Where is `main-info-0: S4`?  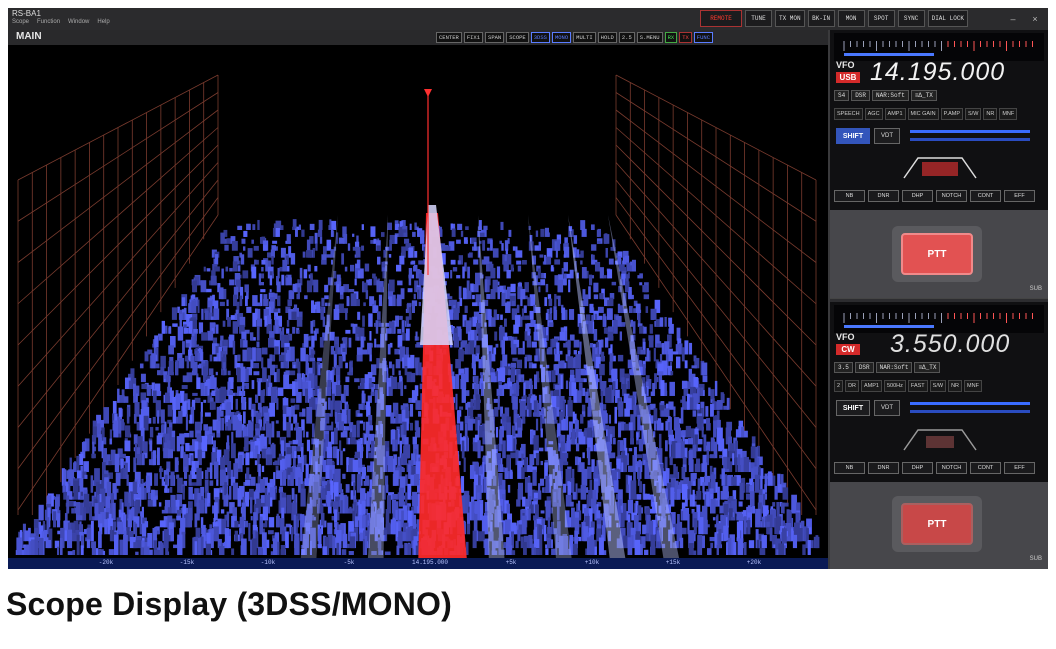 main-info-0: S4 is located at coordinates (842, 95).